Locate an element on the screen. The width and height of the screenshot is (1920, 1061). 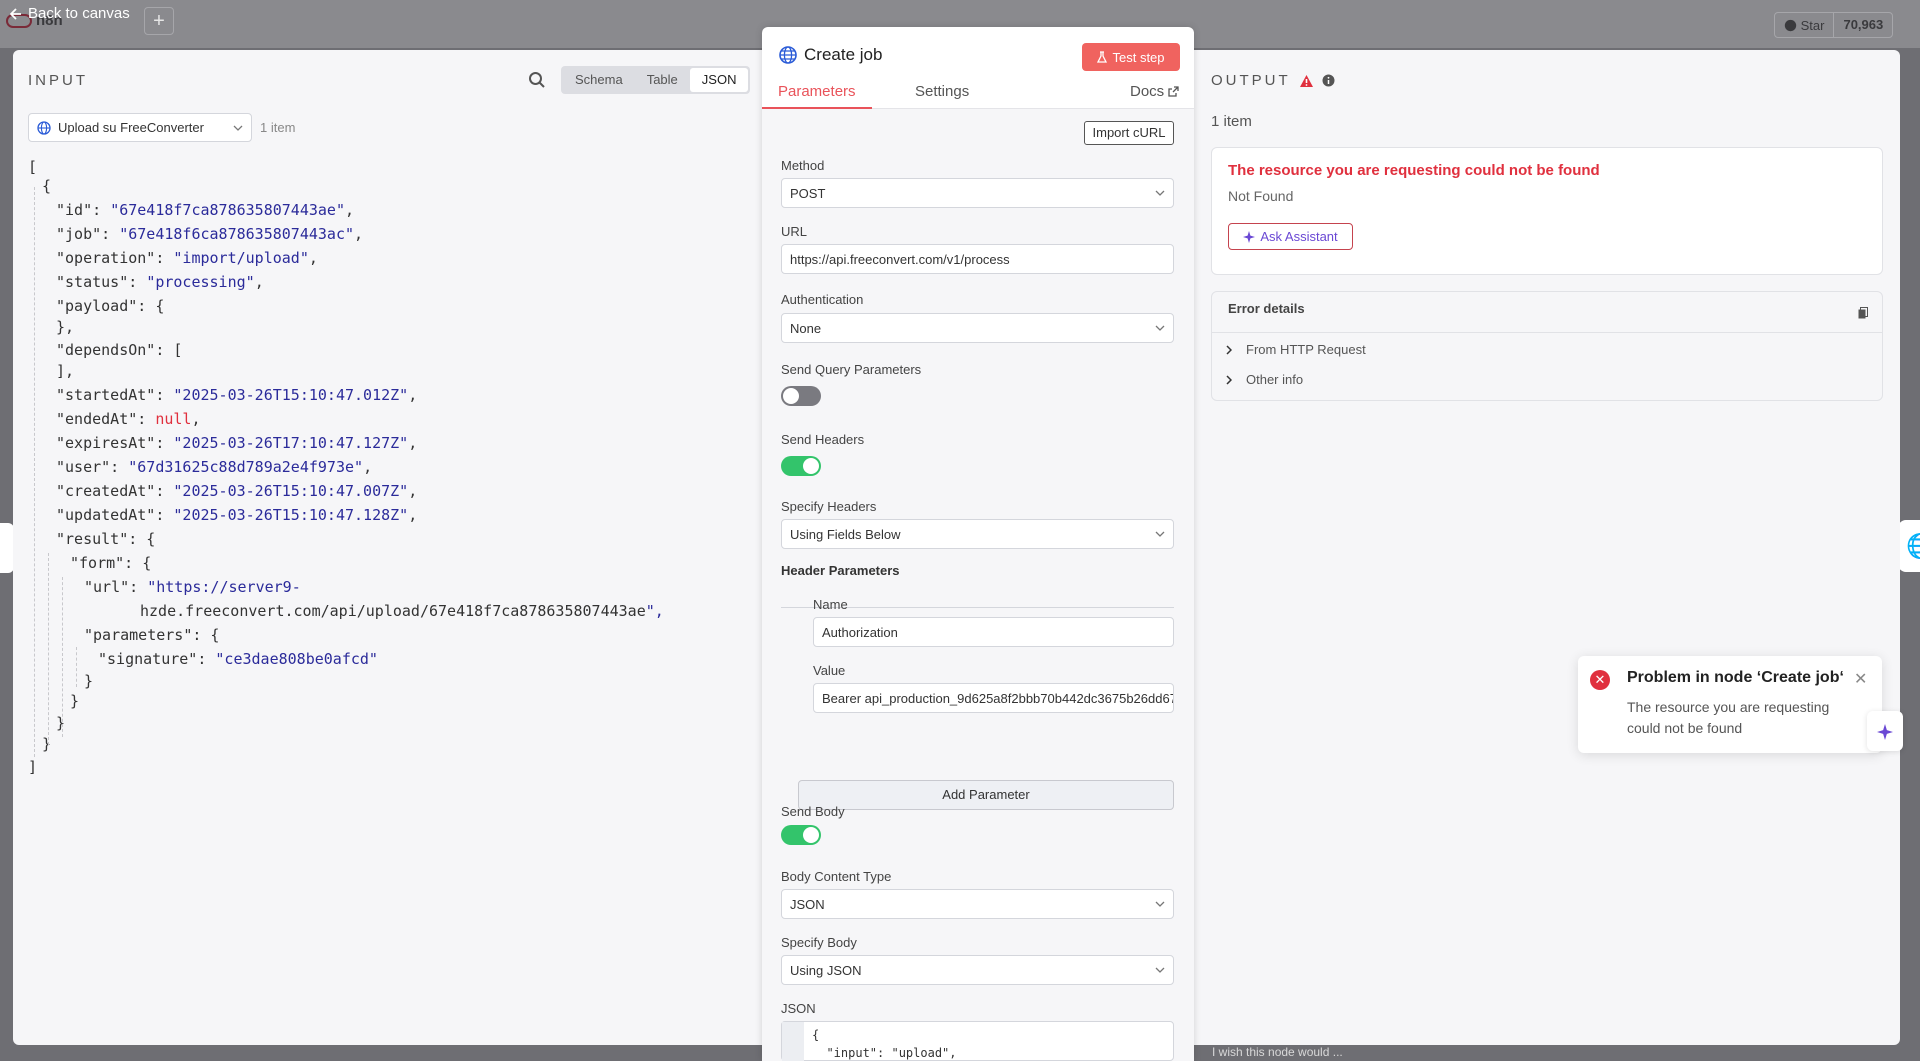
output-title: OUTPUT is located at coordinates (1251, 80).